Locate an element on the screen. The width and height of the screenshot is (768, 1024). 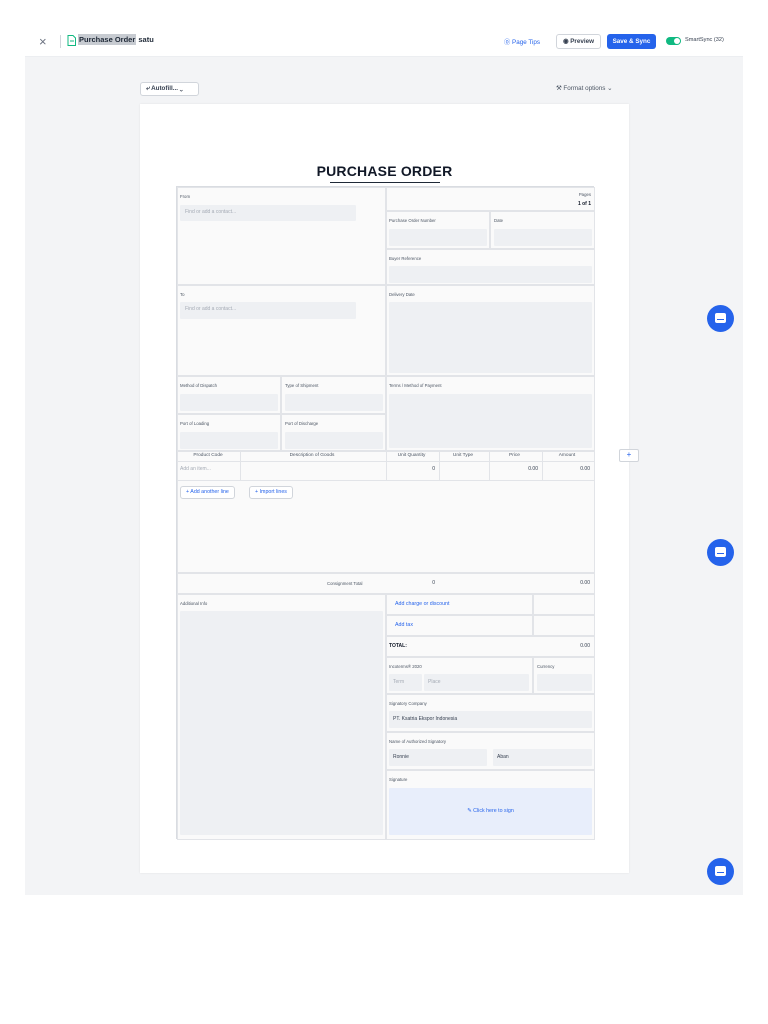
port-of-discharge-input is located at coordinates (334, 440).